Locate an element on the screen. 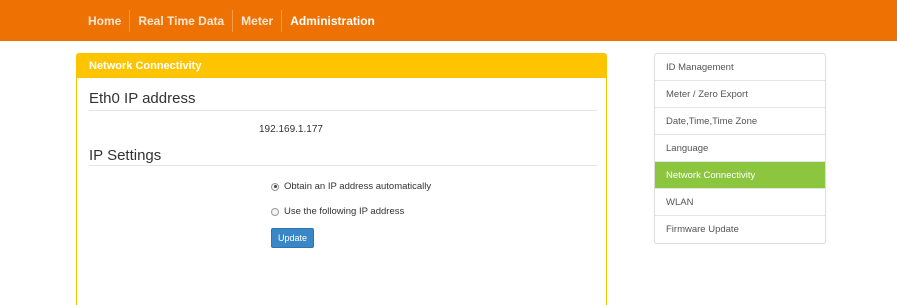 The image size is (897, 305). radio-button-selected is located at coordinates (275, 186).